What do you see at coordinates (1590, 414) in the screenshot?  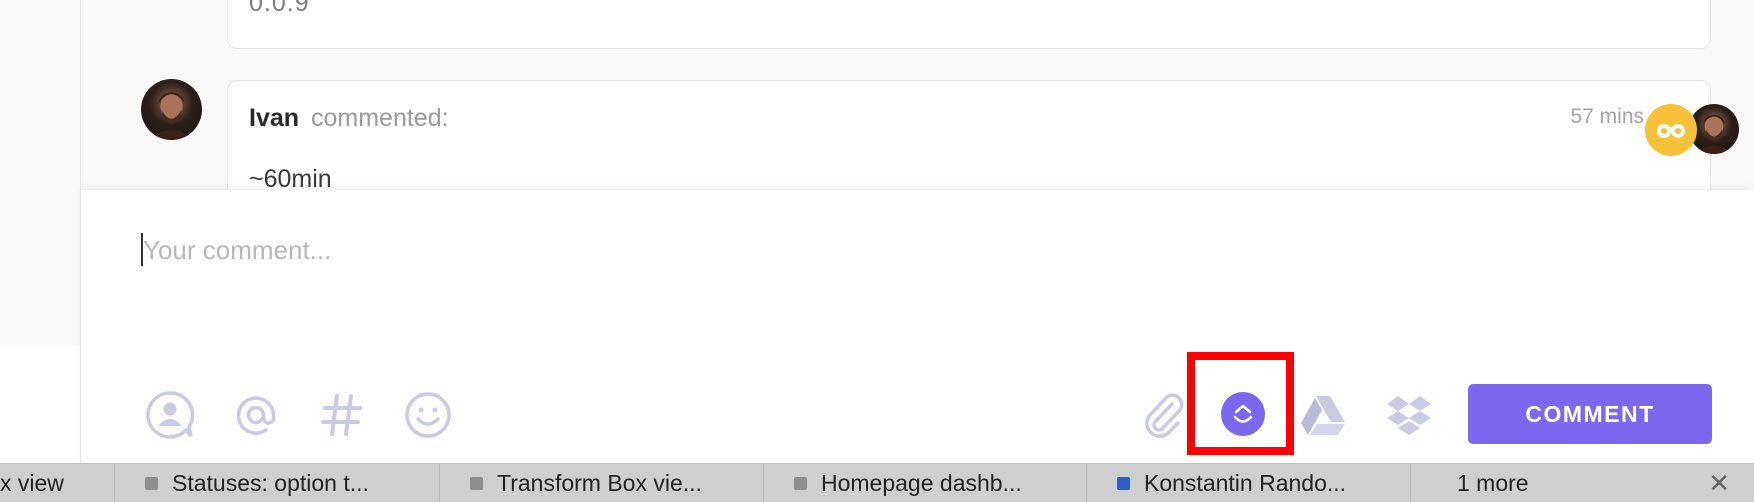 I see `comment-submit-button: COMMENT` at bounding box center [1590, 414].